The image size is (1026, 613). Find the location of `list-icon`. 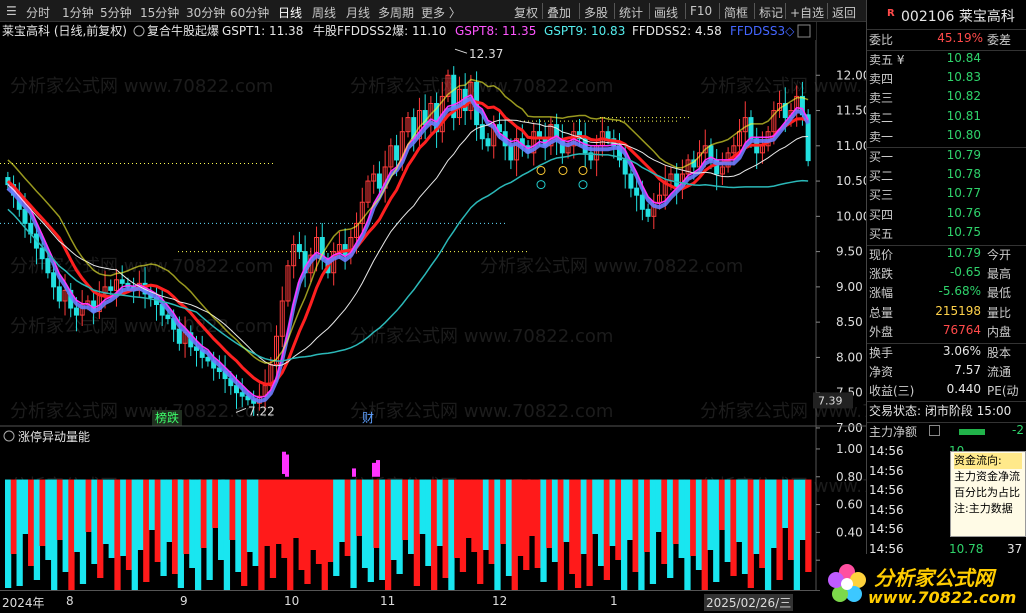

list-icon is located at coordinates (934, 430).